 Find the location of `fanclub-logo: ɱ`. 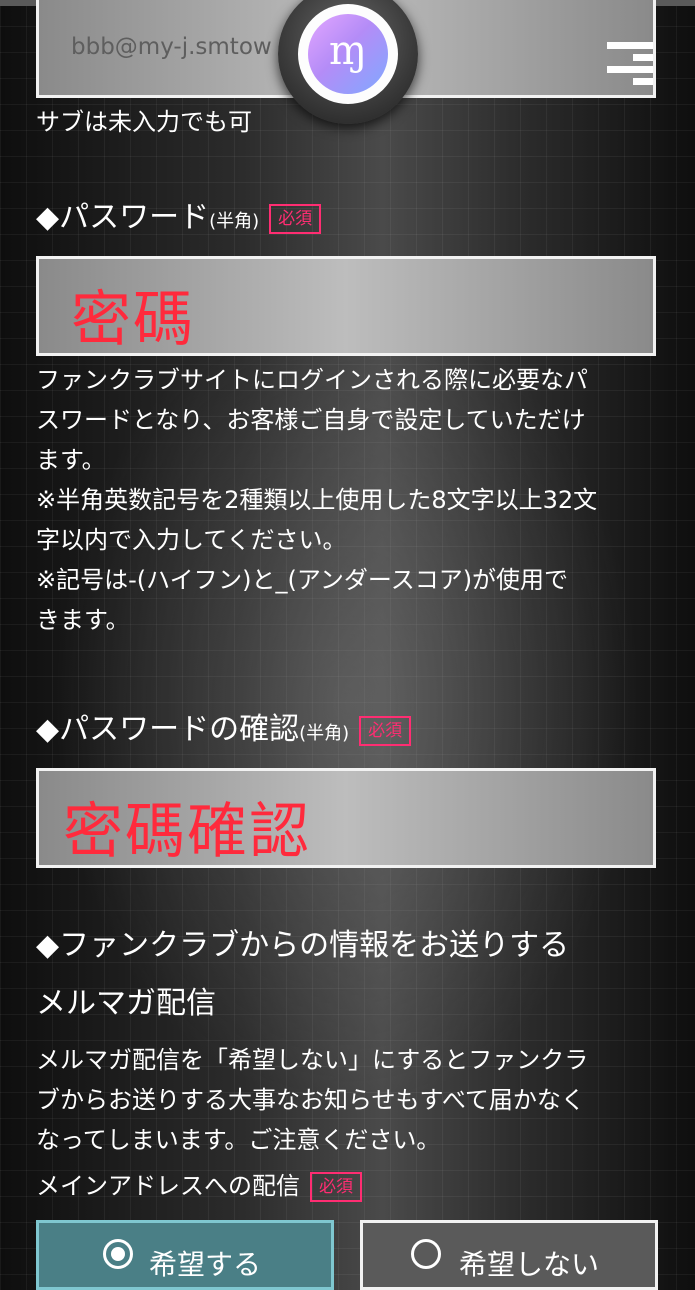

fanclub-logo: ɱ is located at coordinates (348, 62).